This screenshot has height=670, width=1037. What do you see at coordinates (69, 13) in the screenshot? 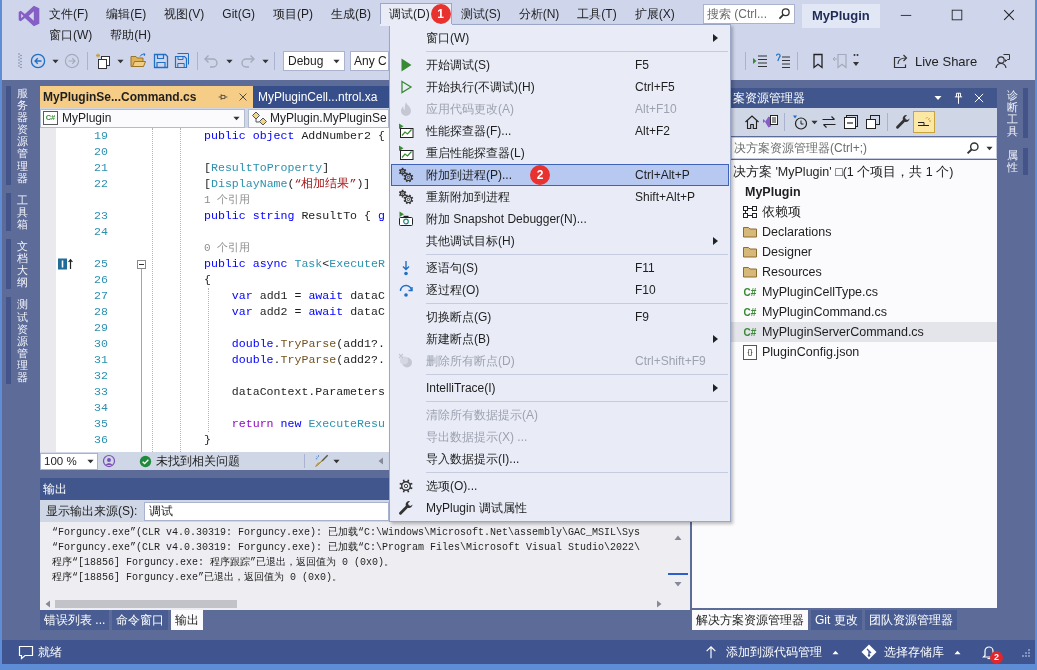
I see `menu-item: 文件(F)` at bounding box center [69, 13].